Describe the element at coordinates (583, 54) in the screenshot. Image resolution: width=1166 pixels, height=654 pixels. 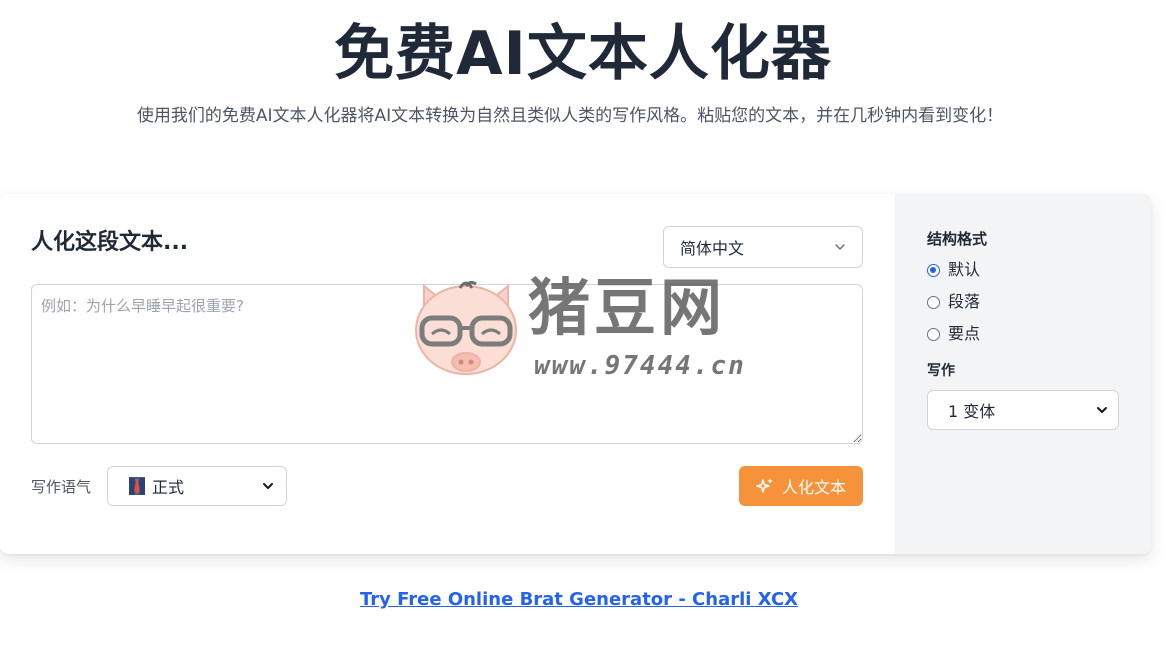
I see `page-title: 免费AI文本人化器` at that location.